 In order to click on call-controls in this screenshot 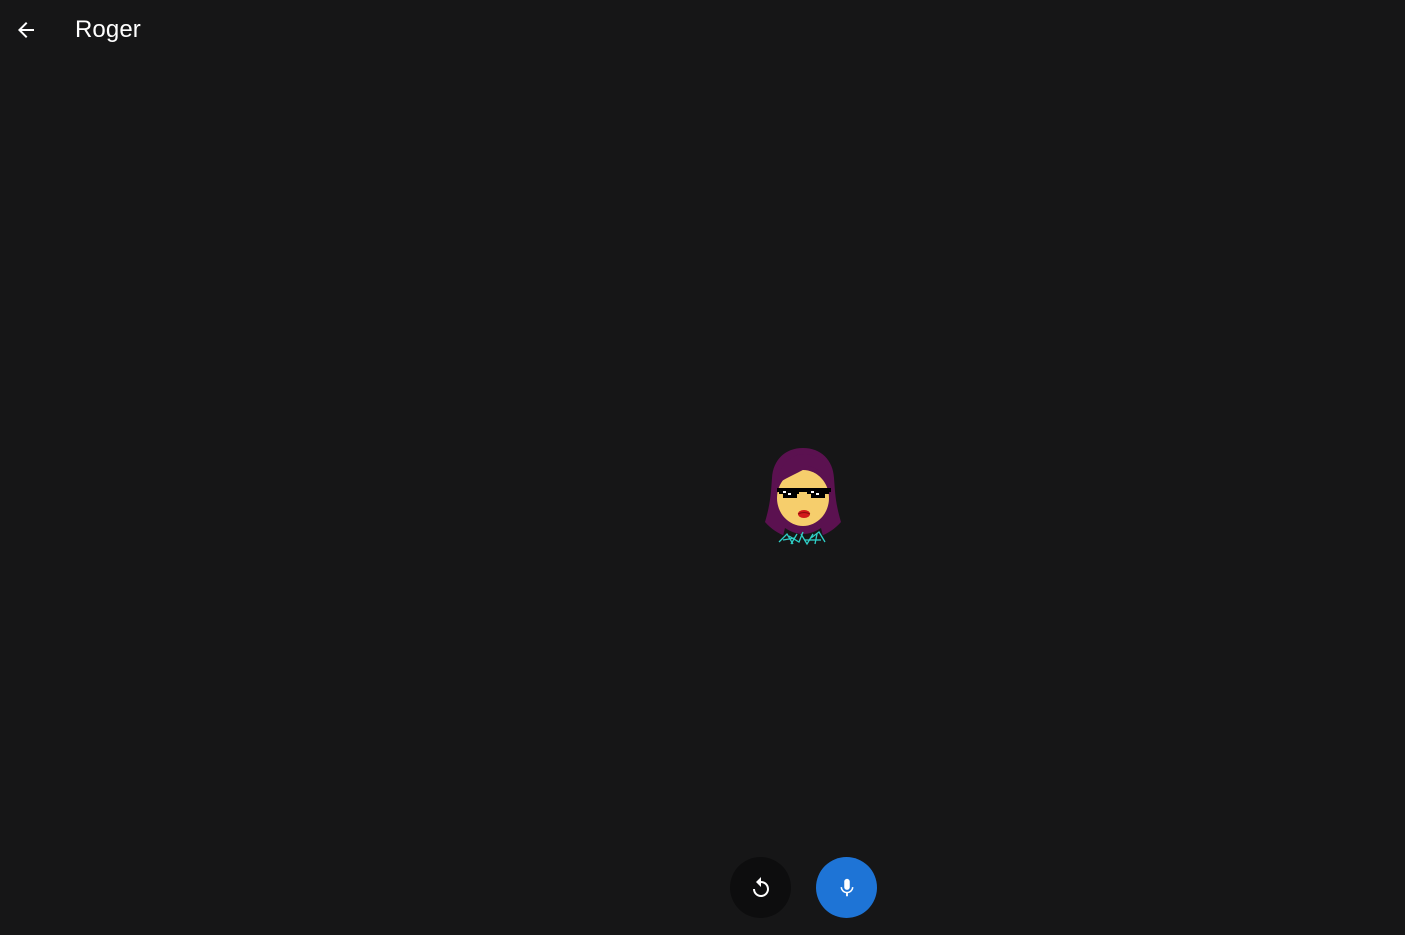, I will do `click(805, 888)`.